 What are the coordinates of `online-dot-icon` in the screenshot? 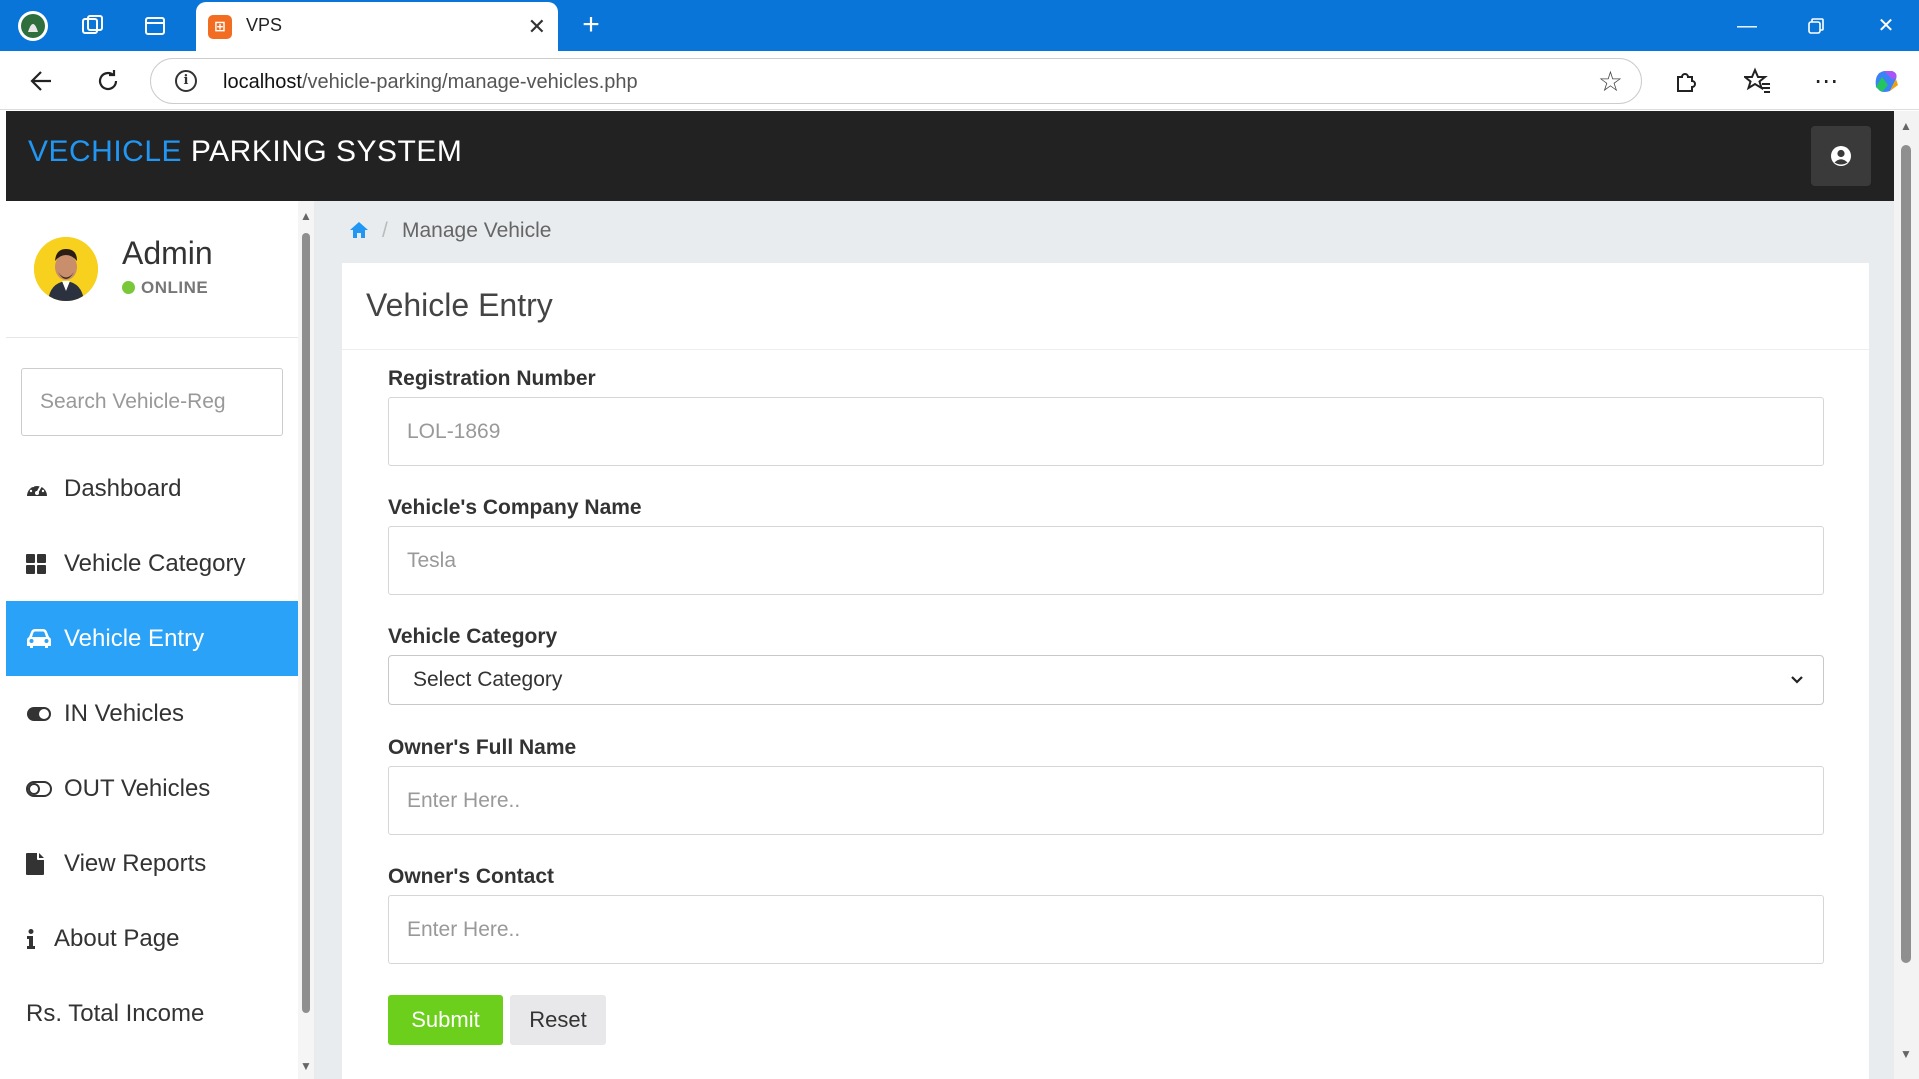 It's located at (128, 287).